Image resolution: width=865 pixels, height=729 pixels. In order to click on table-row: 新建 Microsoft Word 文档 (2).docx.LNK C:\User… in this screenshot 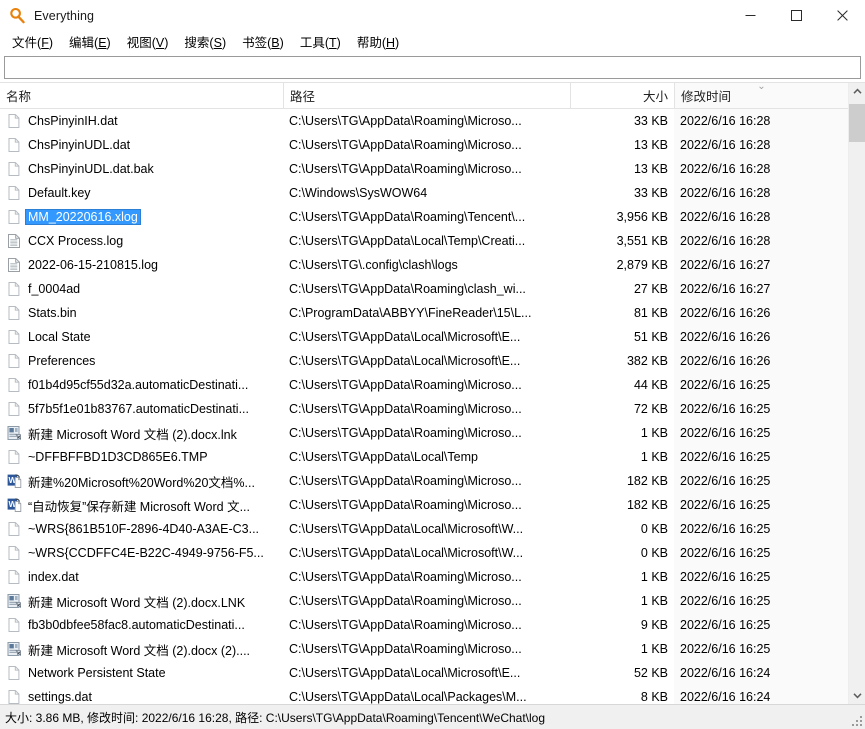, I will do `click(424, 601)`.